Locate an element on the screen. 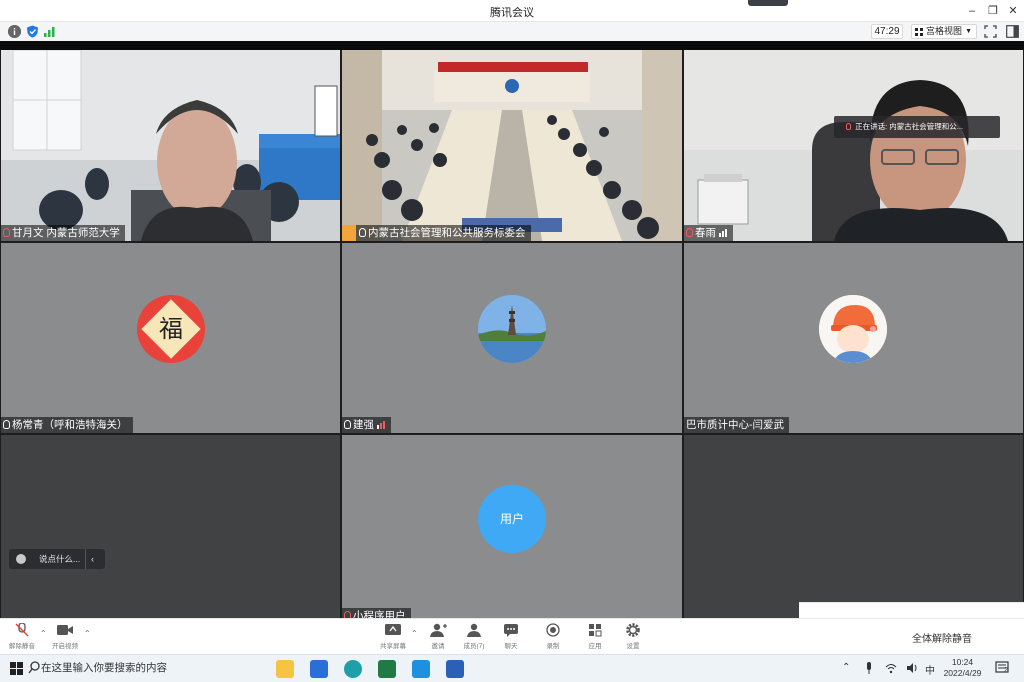 The height and width of the screenshot is (682, 1024). participant-name-bar: 建强 is located at coordinates (366, 425).